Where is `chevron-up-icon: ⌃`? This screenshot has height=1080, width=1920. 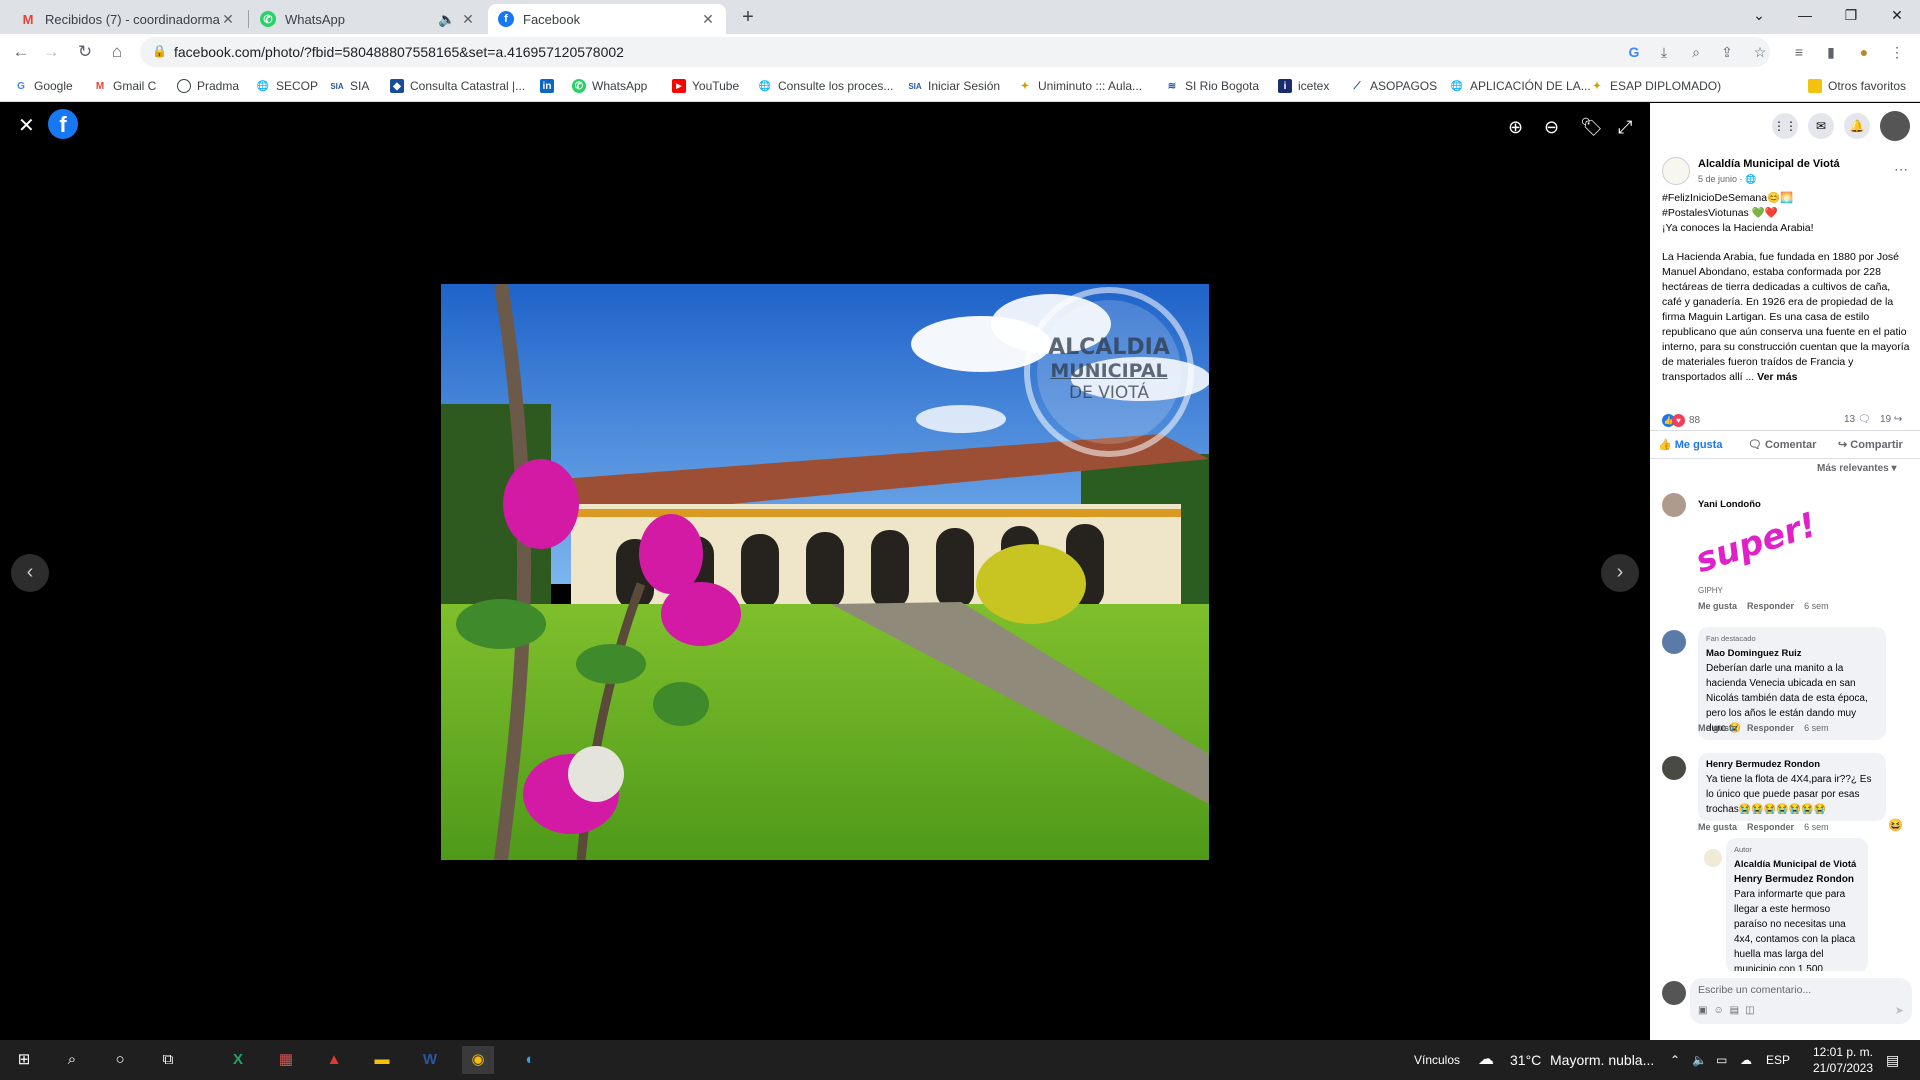 chevron-up-icon: ⌃ is located at coordinates (1675, 1060).